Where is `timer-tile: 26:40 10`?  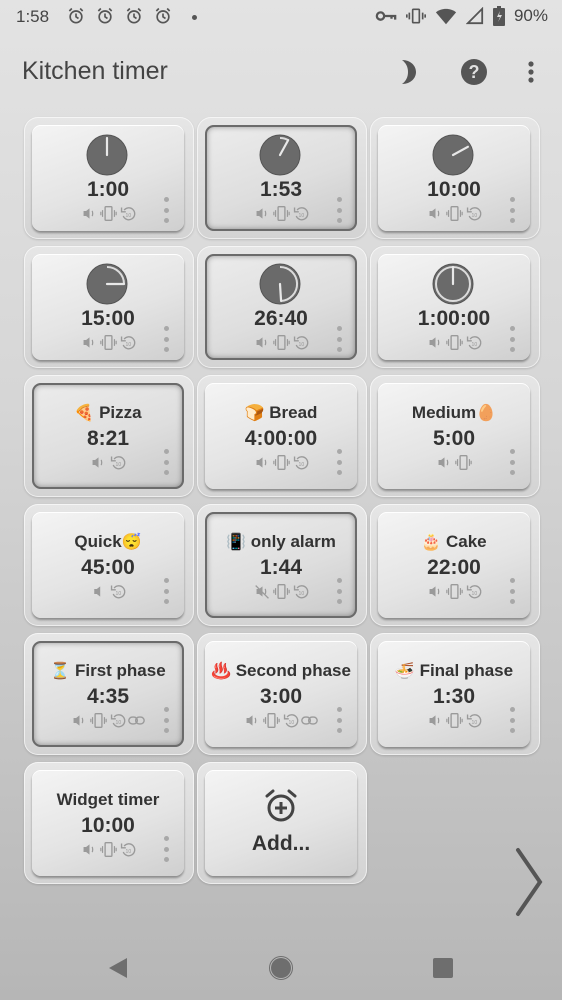 timer-tile: 26:40 10 is located at coordinates (281, 307).